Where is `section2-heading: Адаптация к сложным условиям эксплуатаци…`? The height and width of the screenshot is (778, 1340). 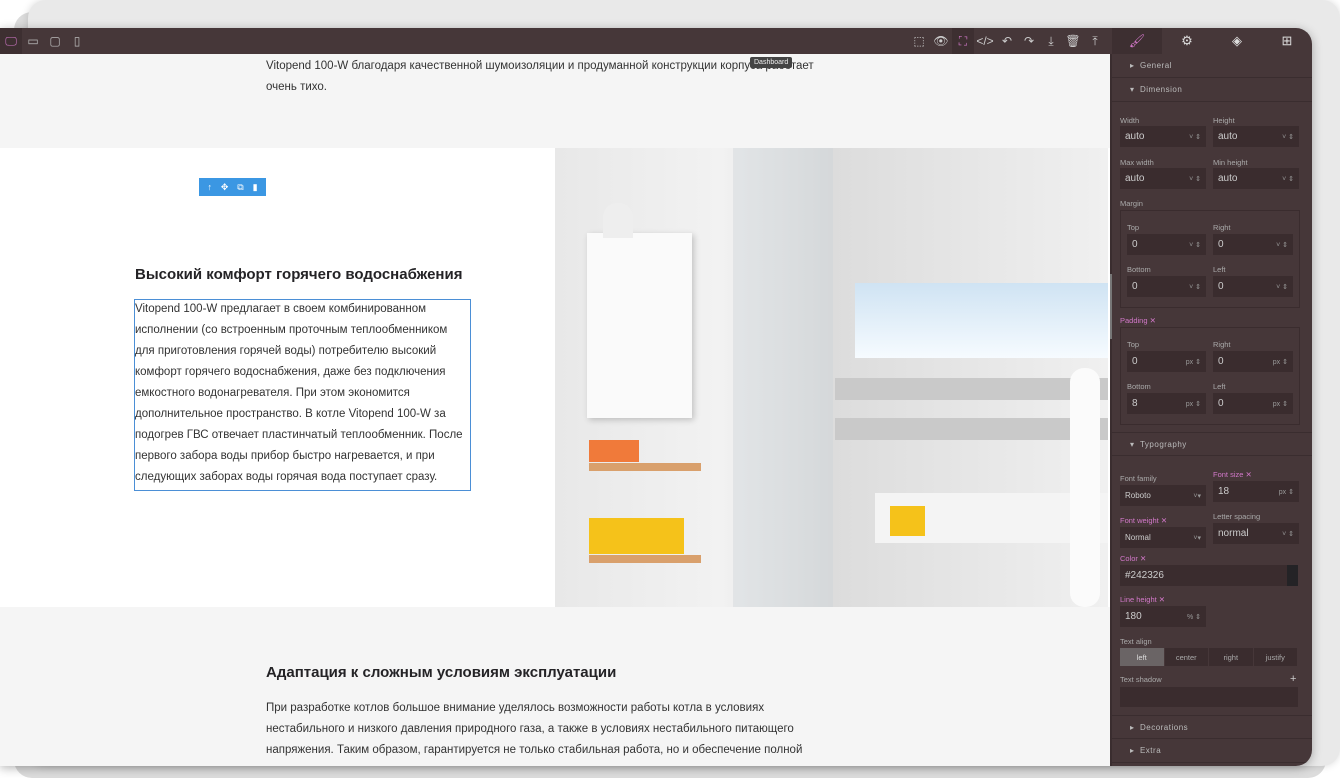
section2-heading: Адаптация к сложным условиям эксплуатаци… is located at coordinates (441, 672).